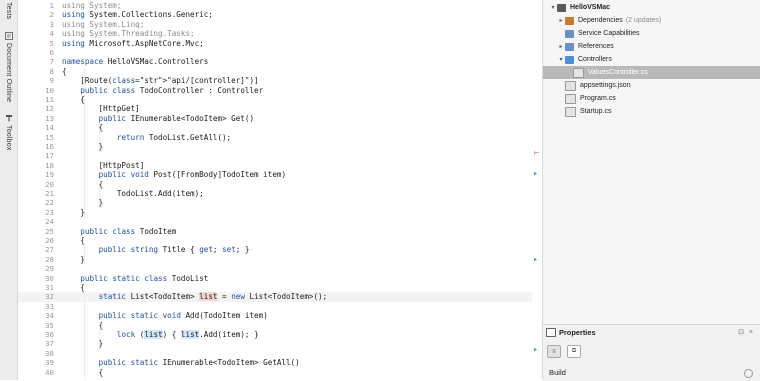  What do you see at coordinates (651, 59) in the screenshot?
I see `tree-item-controllers: ▾ Controllers` at bounding box center [651, 59].